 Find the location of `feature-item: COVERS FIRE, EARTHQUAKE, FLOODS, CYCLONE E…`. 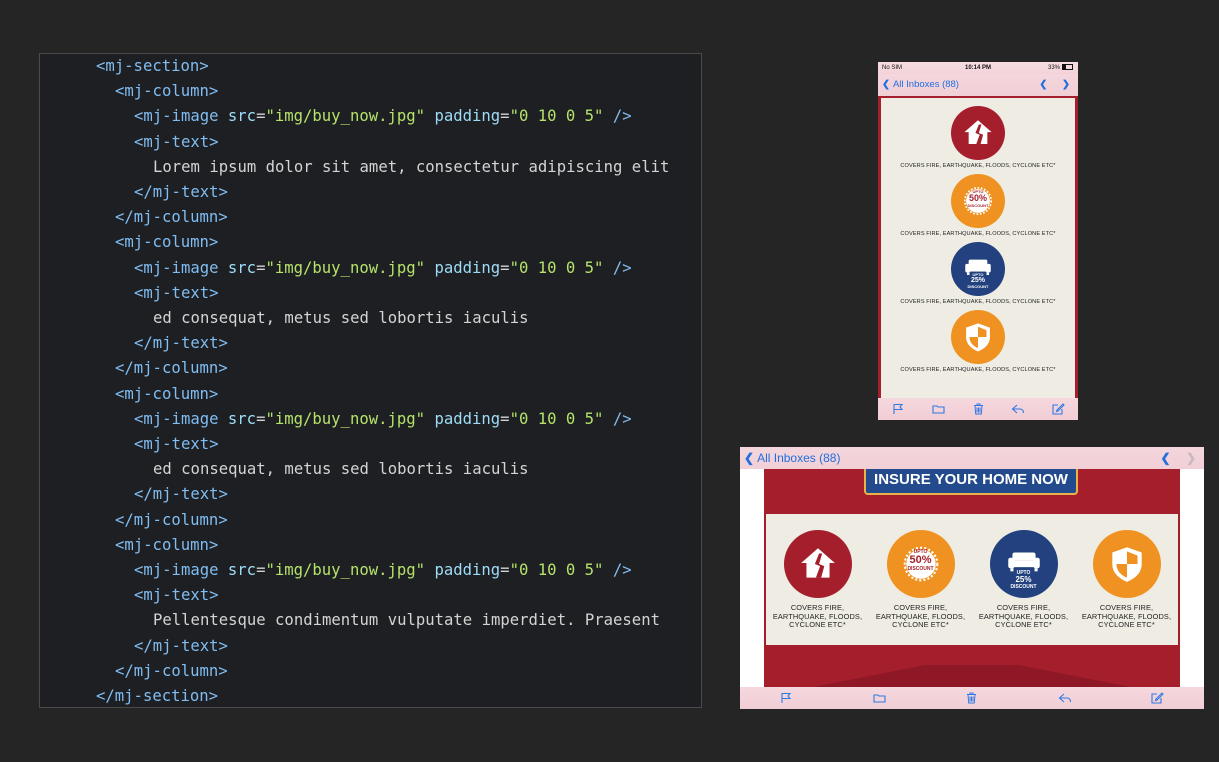

feature-item: COVERS FIRE, EARTHQUAKE, FLOODS, CYCLONE E… is located at coordinates (817, 580).